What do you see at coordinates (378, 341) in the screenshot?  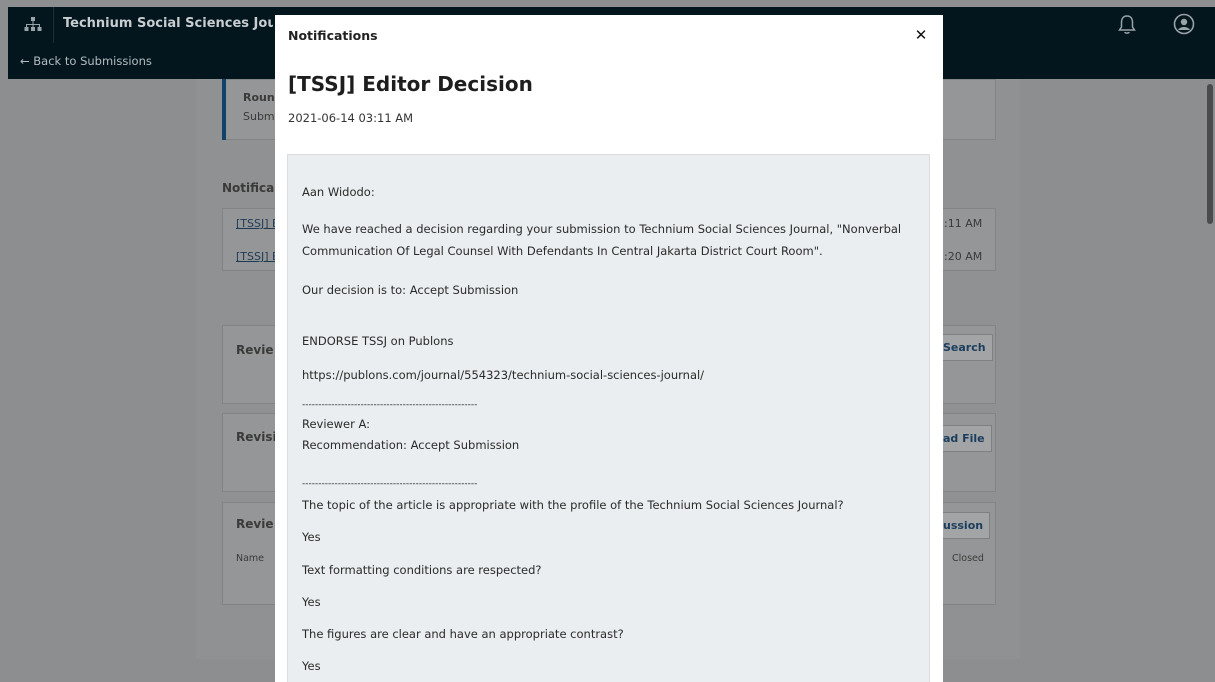 I see `body-endorse: ENDORSE TSSJ on Publons` at bounding box center [378, 341].